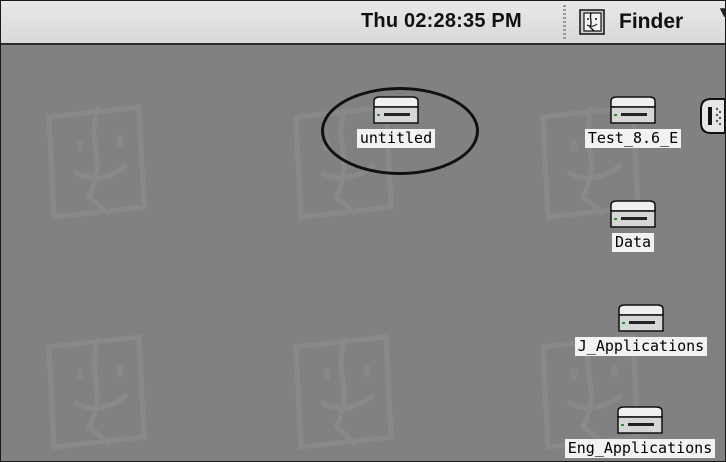 The image size is (726, 462). Describe the element at coordinates (640, 448) in the screenshot. I see `volume-label: Eng_Applications` at that location.